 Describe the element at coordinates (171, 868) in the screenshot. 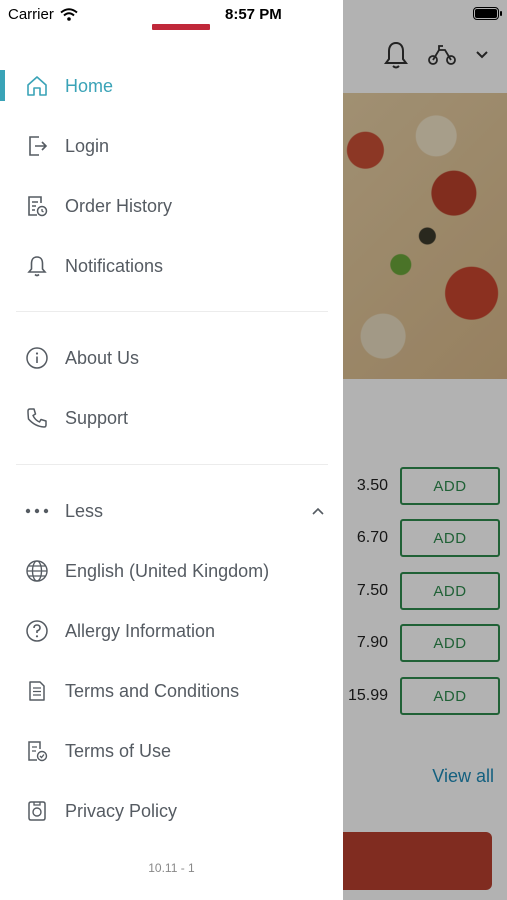

I see `app-version: 10.11 - 1` at that location.